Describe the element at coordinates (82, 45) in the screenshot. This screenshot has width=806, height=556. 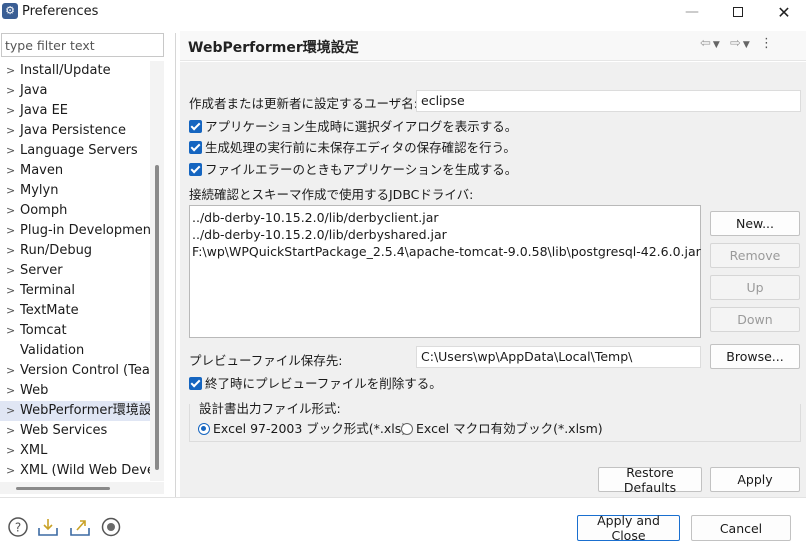
I see `filter-input` at that location.